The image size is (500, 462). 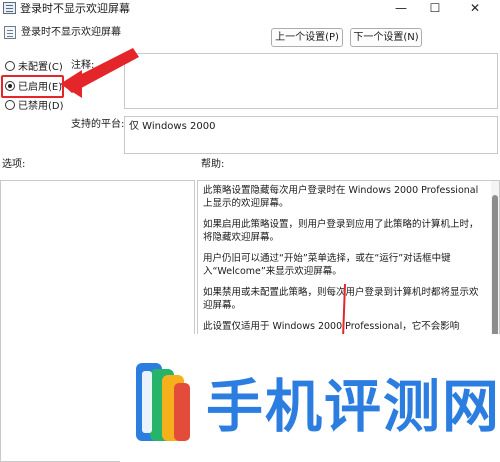 I want to click on title-bar: 登录时不显示欢迎屏幕 — ☐ ✕, so click(x=250, y=8).